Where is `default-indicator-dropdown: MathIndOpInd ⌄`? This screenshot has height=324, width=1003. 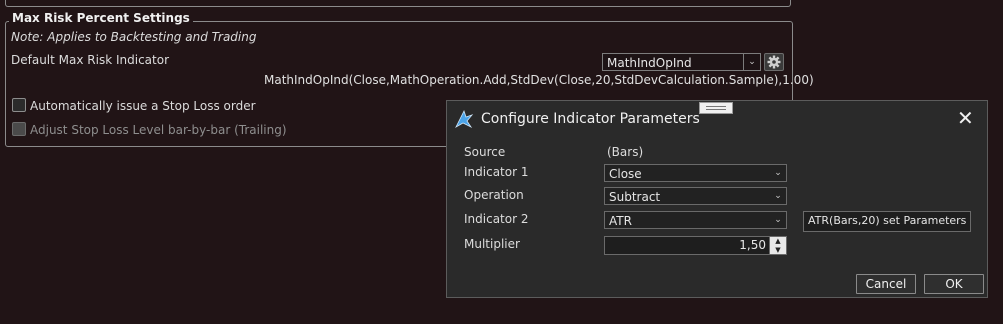 default-indicator-dropdown: MathIndOpInd ⌄ is located at coordinates (681, 62).